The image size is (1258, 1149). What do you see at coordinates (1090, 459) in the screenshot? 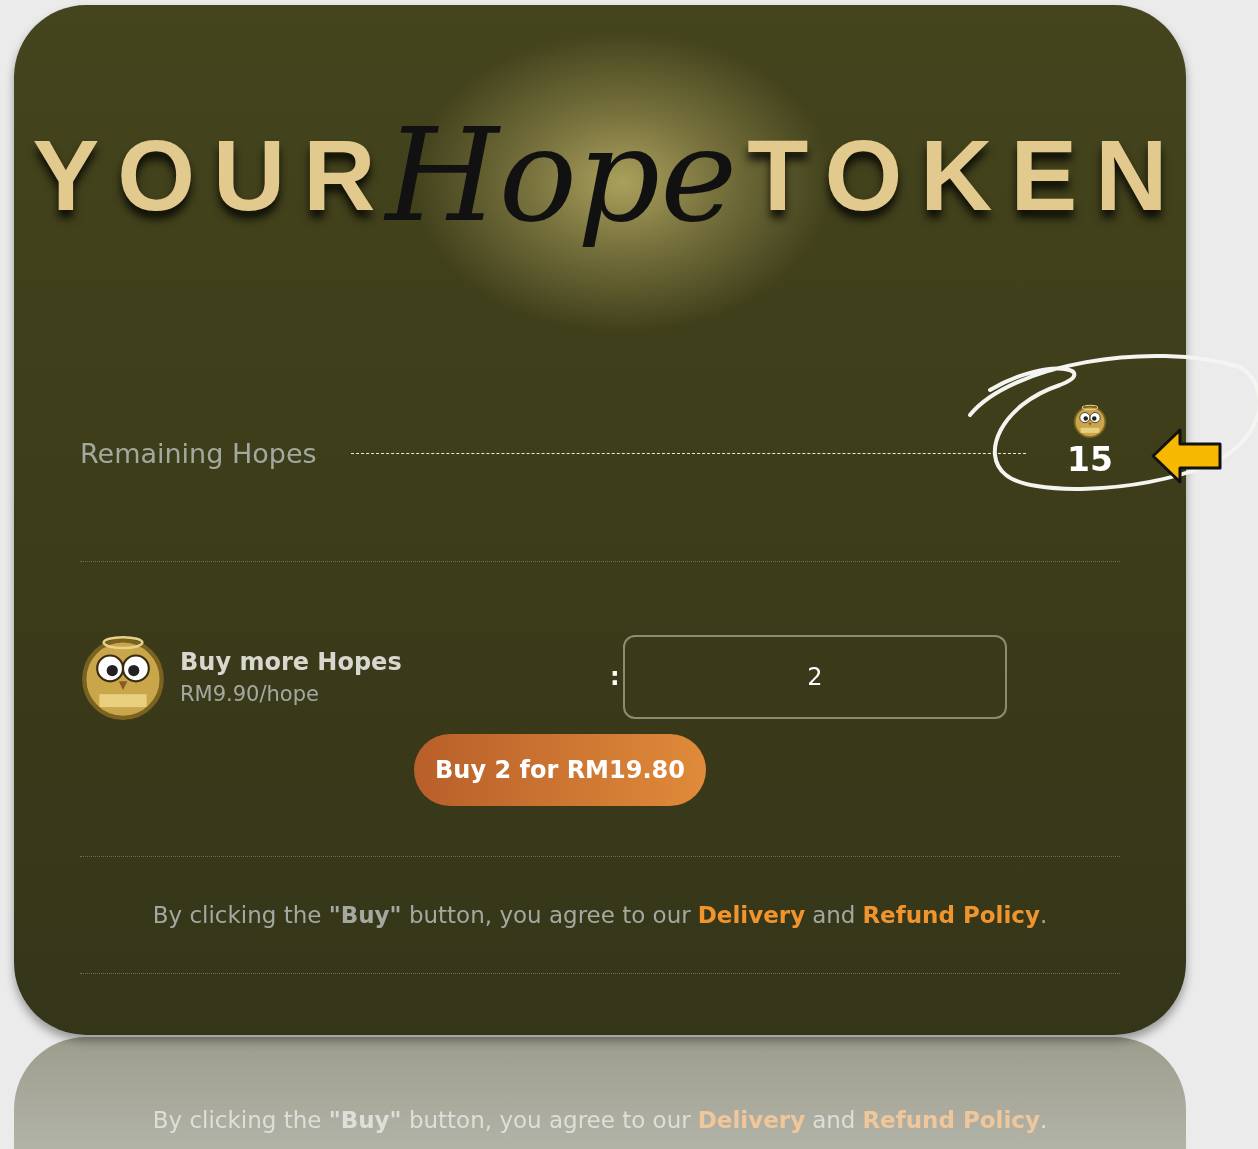
I see `balance-value: 15` at bounding box center [1090, 459].